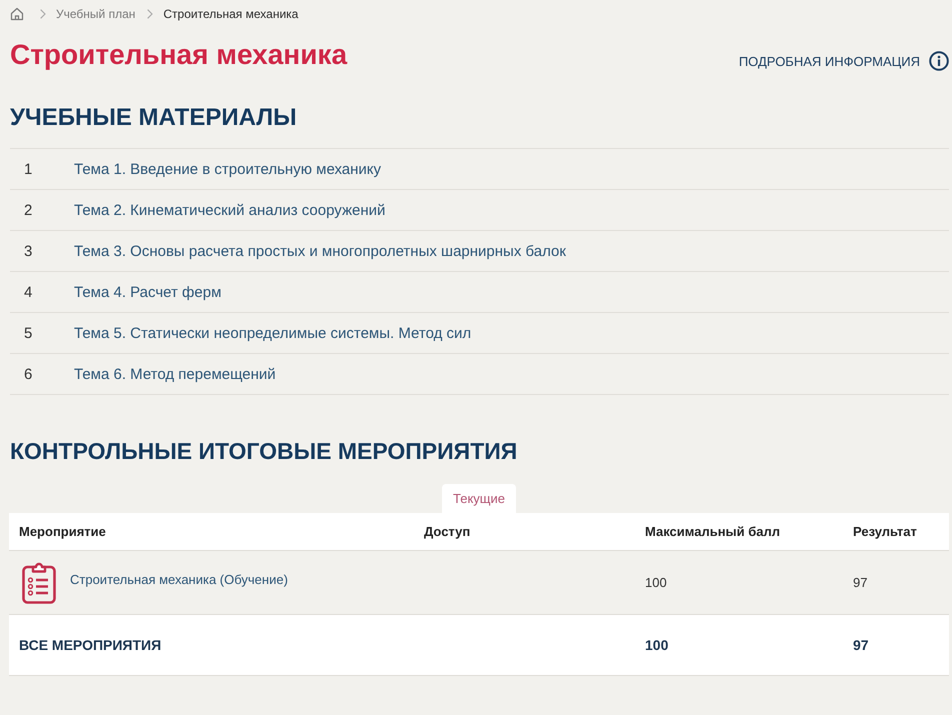 The image size is (952, 715). I want to click on column-header: Мероприятие, so click(62, 531).